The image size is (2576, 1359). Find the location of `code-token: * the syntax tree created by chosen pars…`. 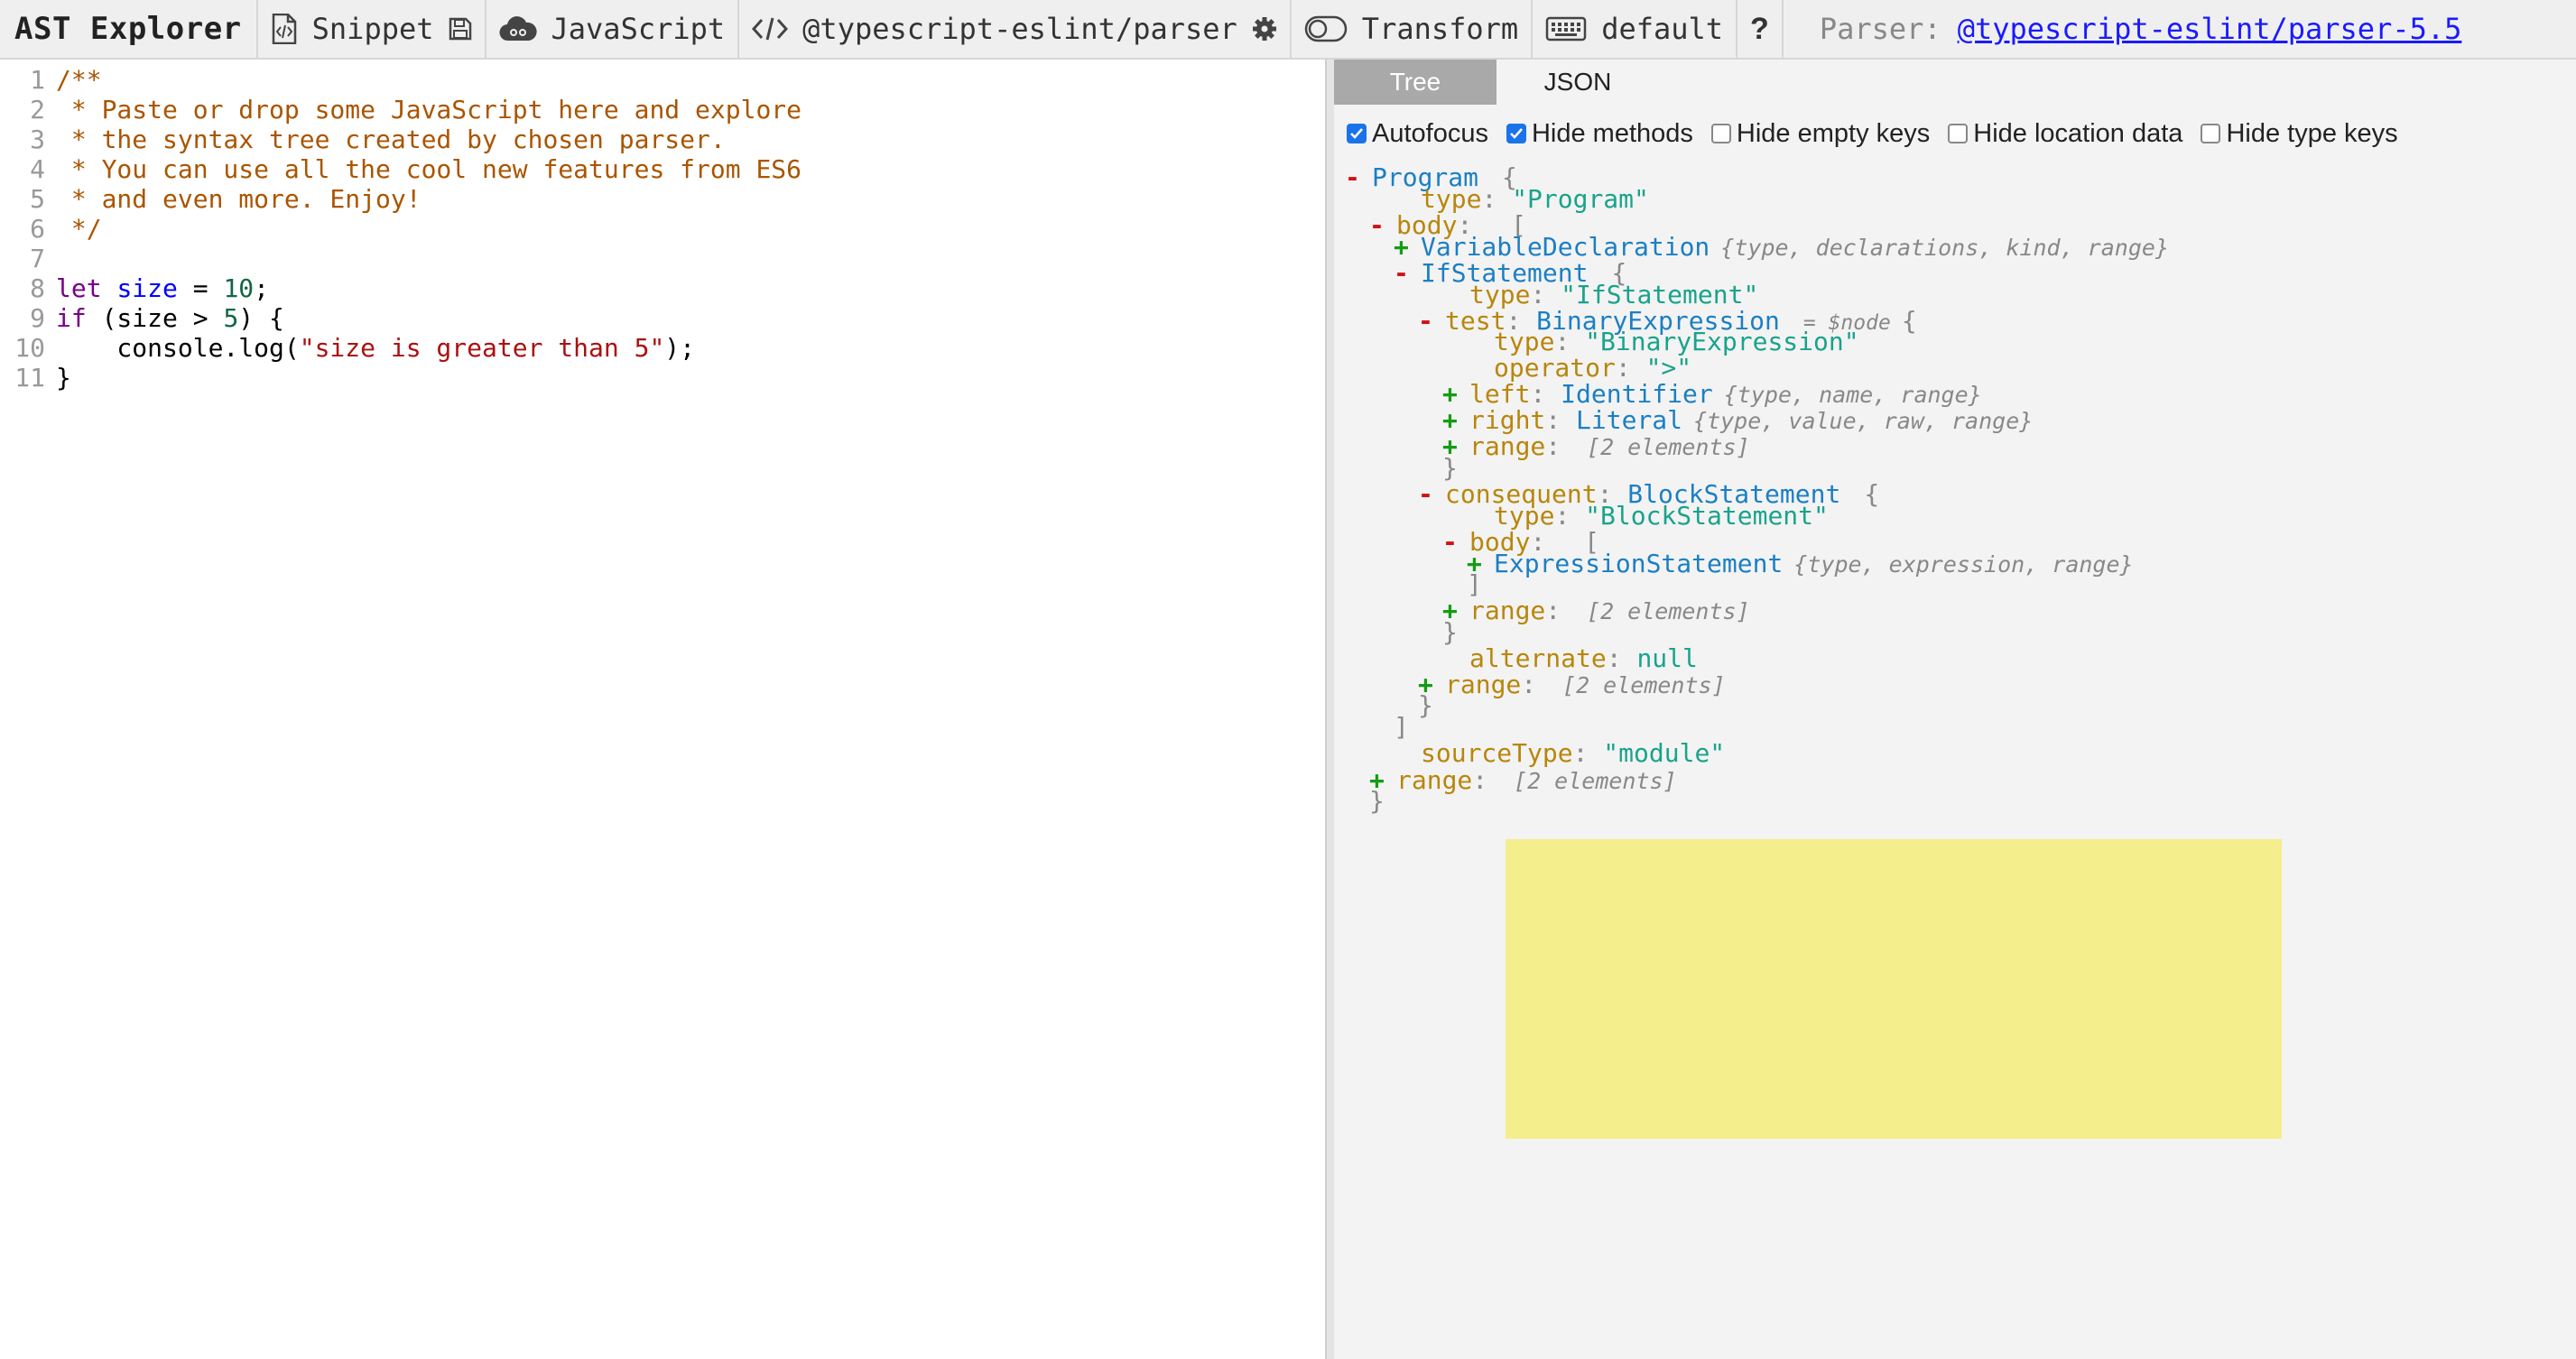

code-token: * the syntax tree created by chosen pars… is located at coordinates (391, 139).